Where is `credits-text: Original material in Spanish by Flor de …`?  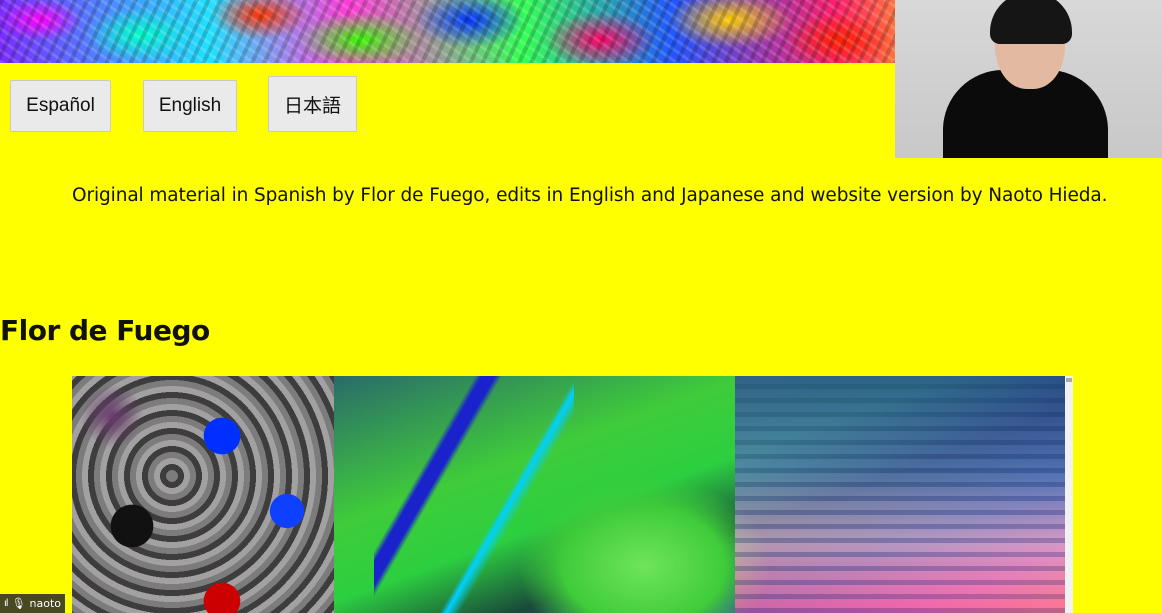
credits-text: Original material in Spanish by Flor de … is located at coordinates (590, 195).